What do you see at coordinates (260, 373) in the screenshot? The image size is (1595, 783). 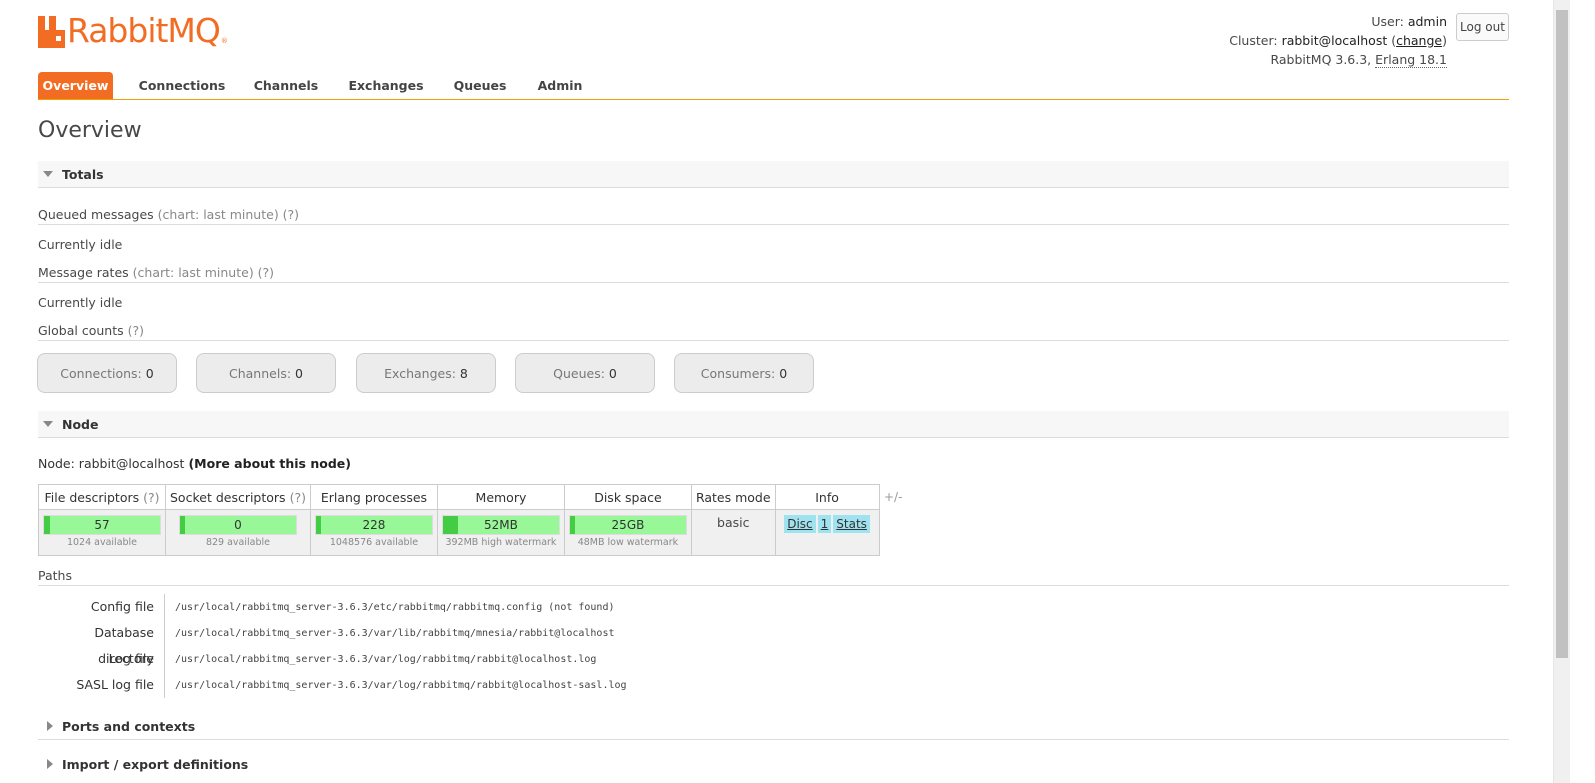 I see `count-label: Channels:` at bounding box center [260, 373].